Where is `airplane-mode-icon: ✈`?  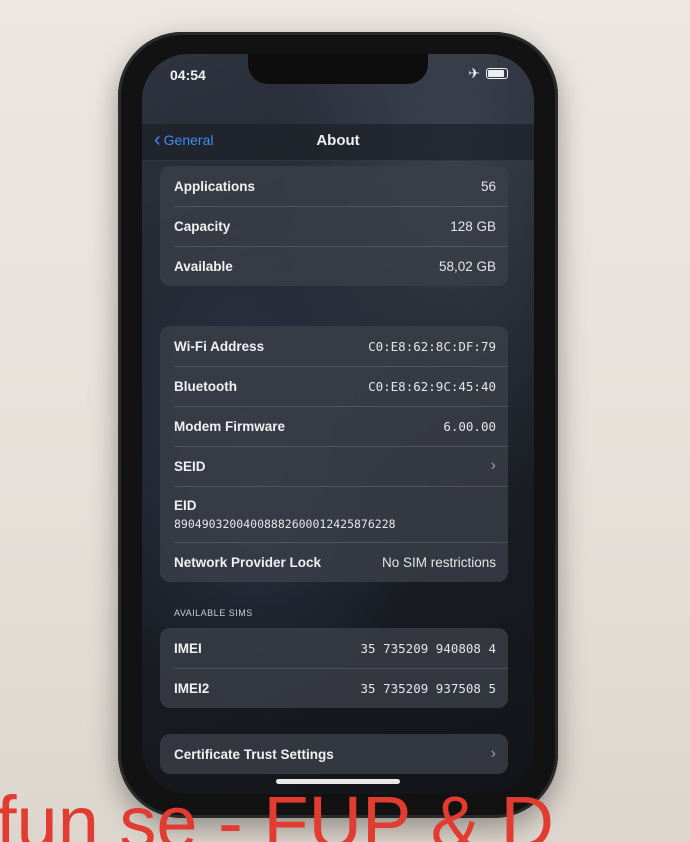 airplane-mode-icon: ✈ is located at coordinates (474, 73).